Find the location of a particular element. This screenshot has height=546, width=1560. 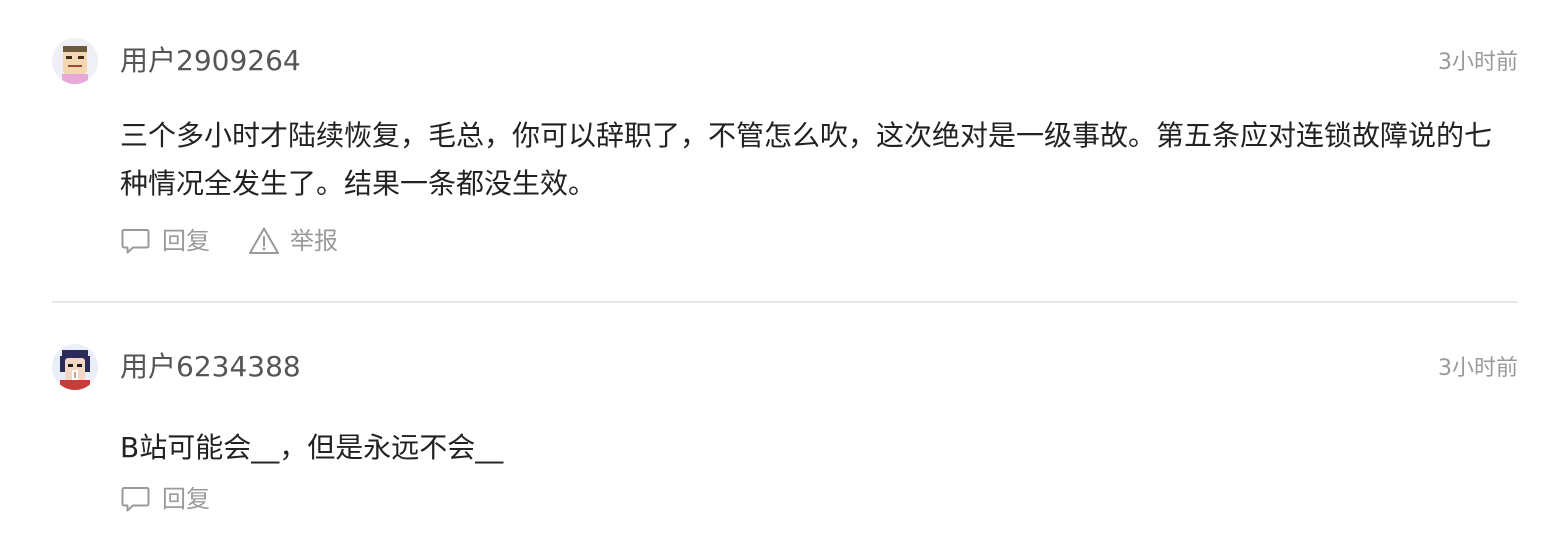

username: 用户6234388 is located at coordinates (210, 367).